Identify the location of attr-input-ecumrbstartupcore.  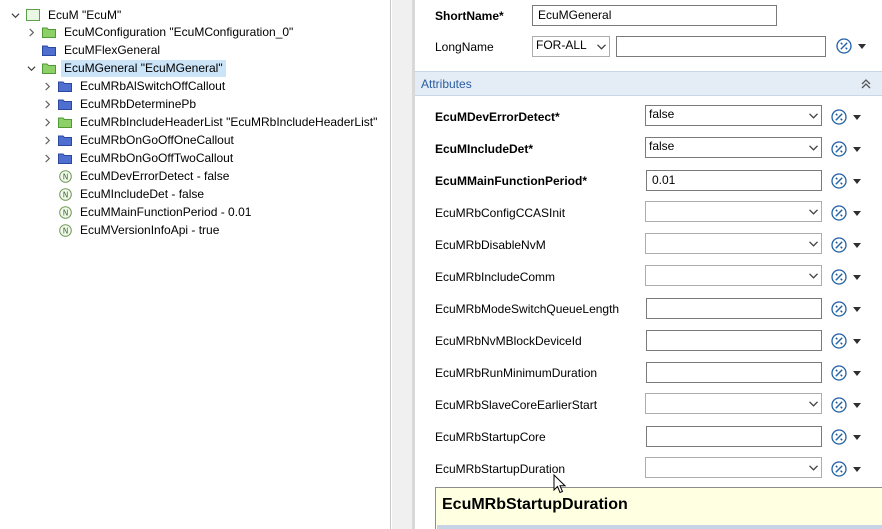
(734, 436).